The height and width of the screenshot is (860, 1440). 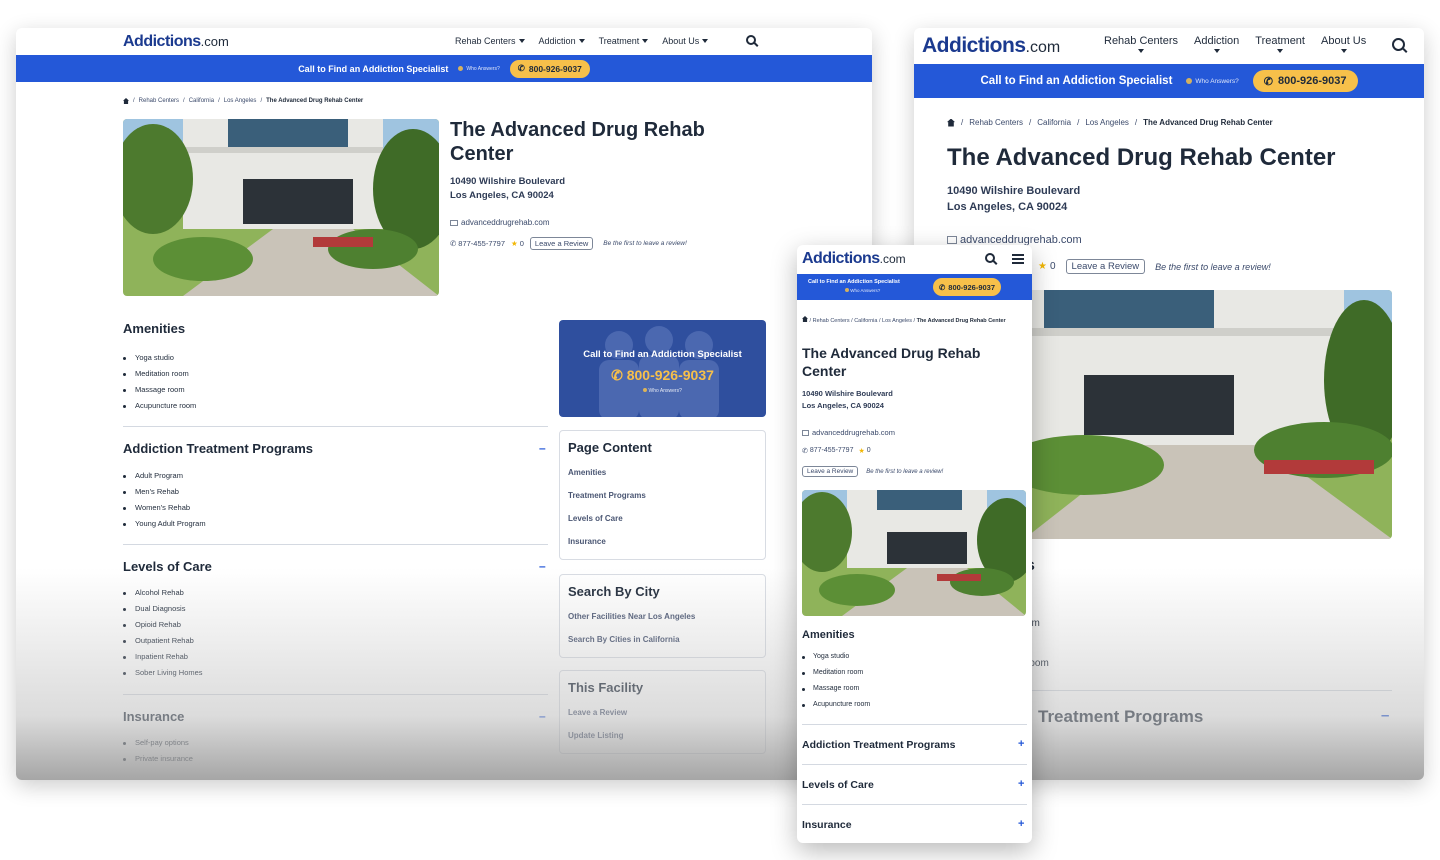 I want to click on insurance-expand-toggle: +, so click(x=1021, y=824).